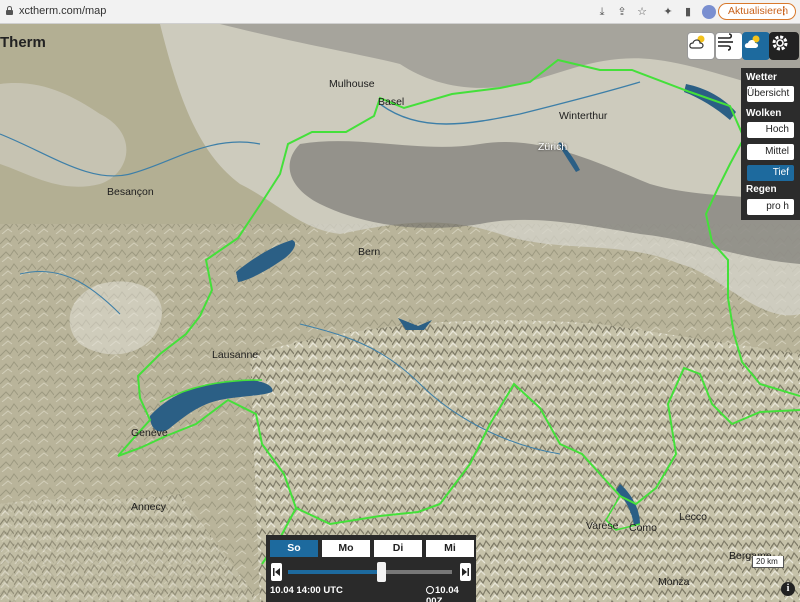  I want to click on day-tab-di: Di, so click(398, 548).